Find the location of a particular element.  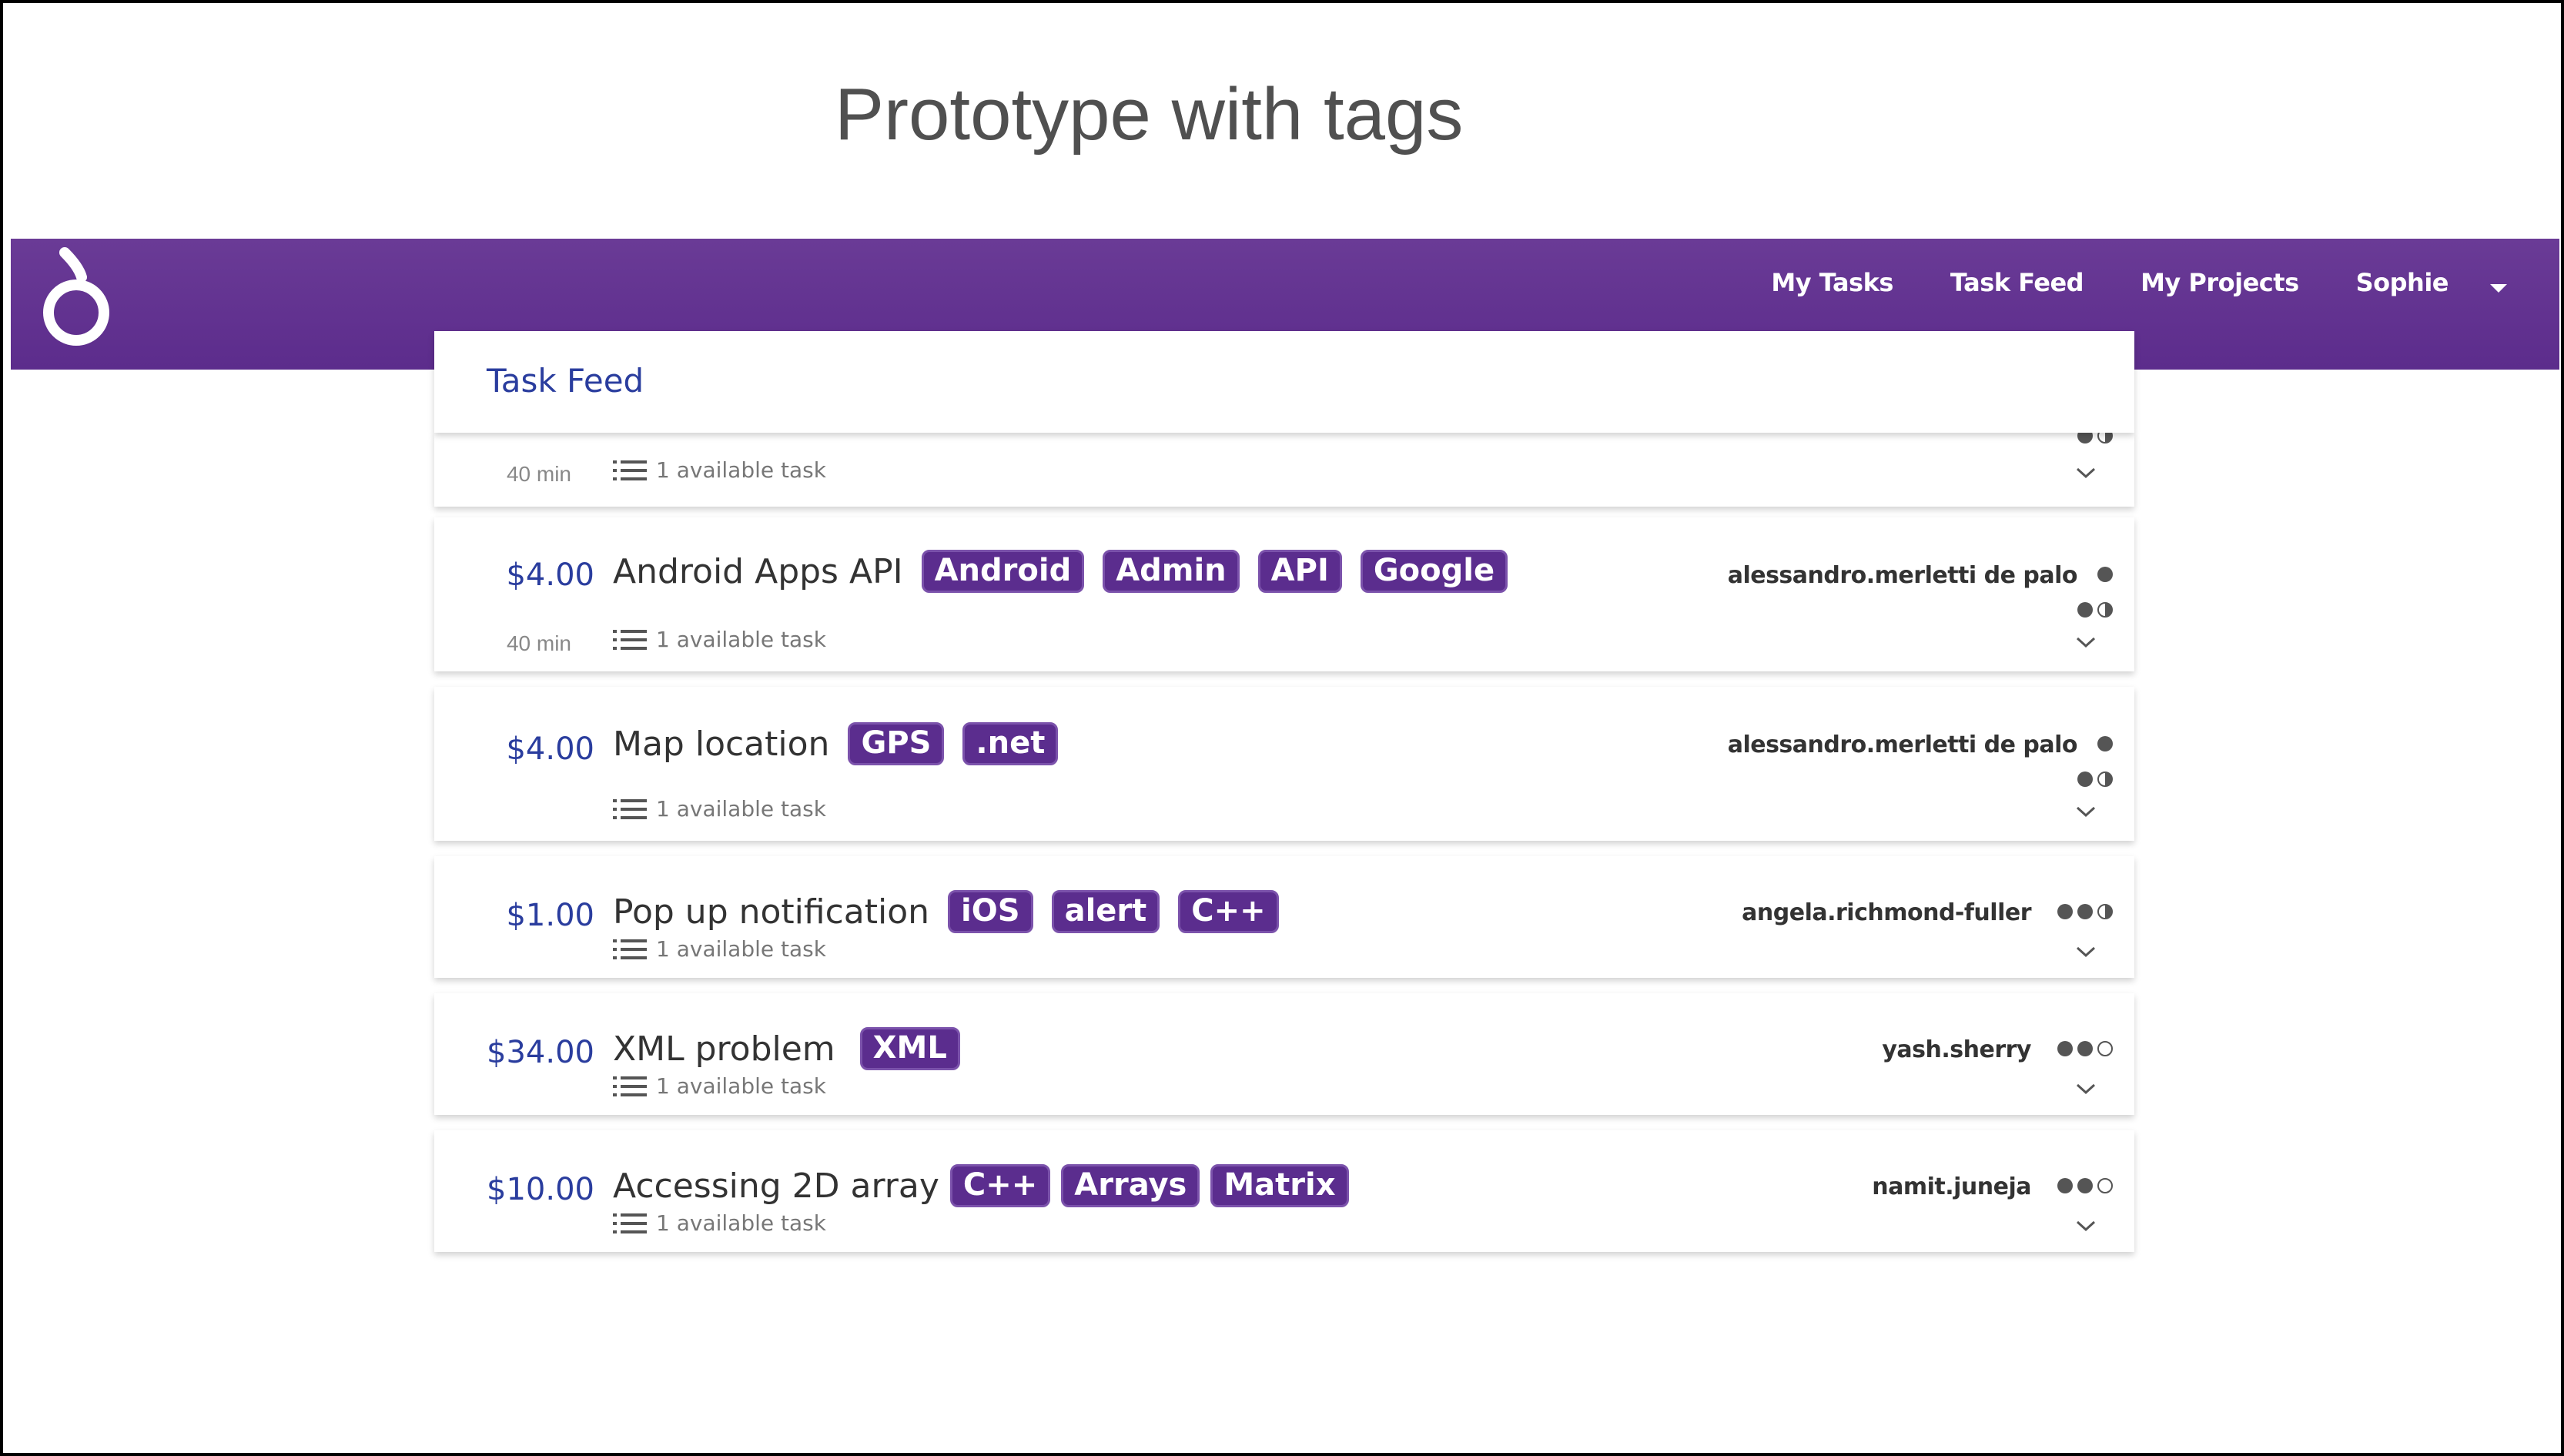

logo-icon is located at coordinates (77, 299).